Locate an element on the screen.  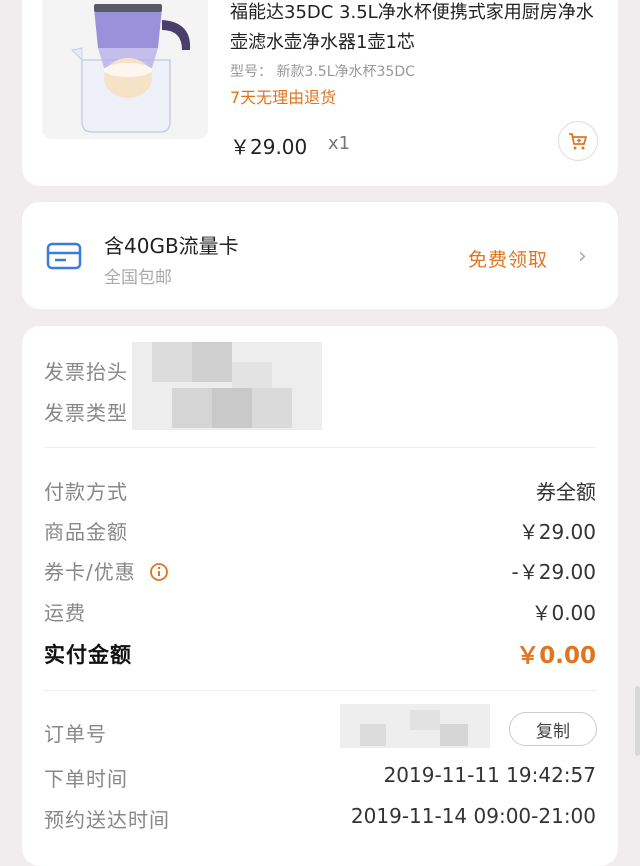
promo-title: 含40GB流量卡 is located at coordinates (171, 246).